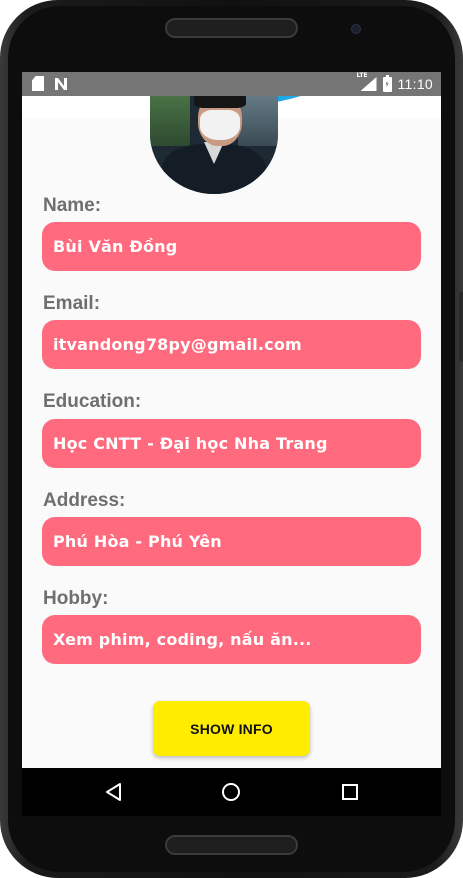 The image size is (463, 878). I want to click on hobby-label: Hobby:, so click(76, 598).